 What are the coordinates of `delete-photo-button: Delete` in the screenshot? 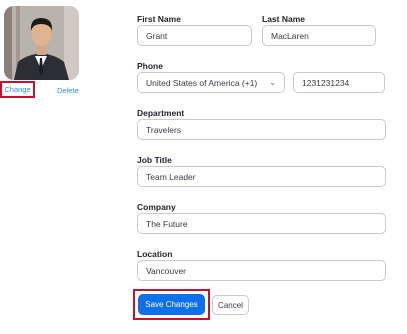 It's located at (68, 90).